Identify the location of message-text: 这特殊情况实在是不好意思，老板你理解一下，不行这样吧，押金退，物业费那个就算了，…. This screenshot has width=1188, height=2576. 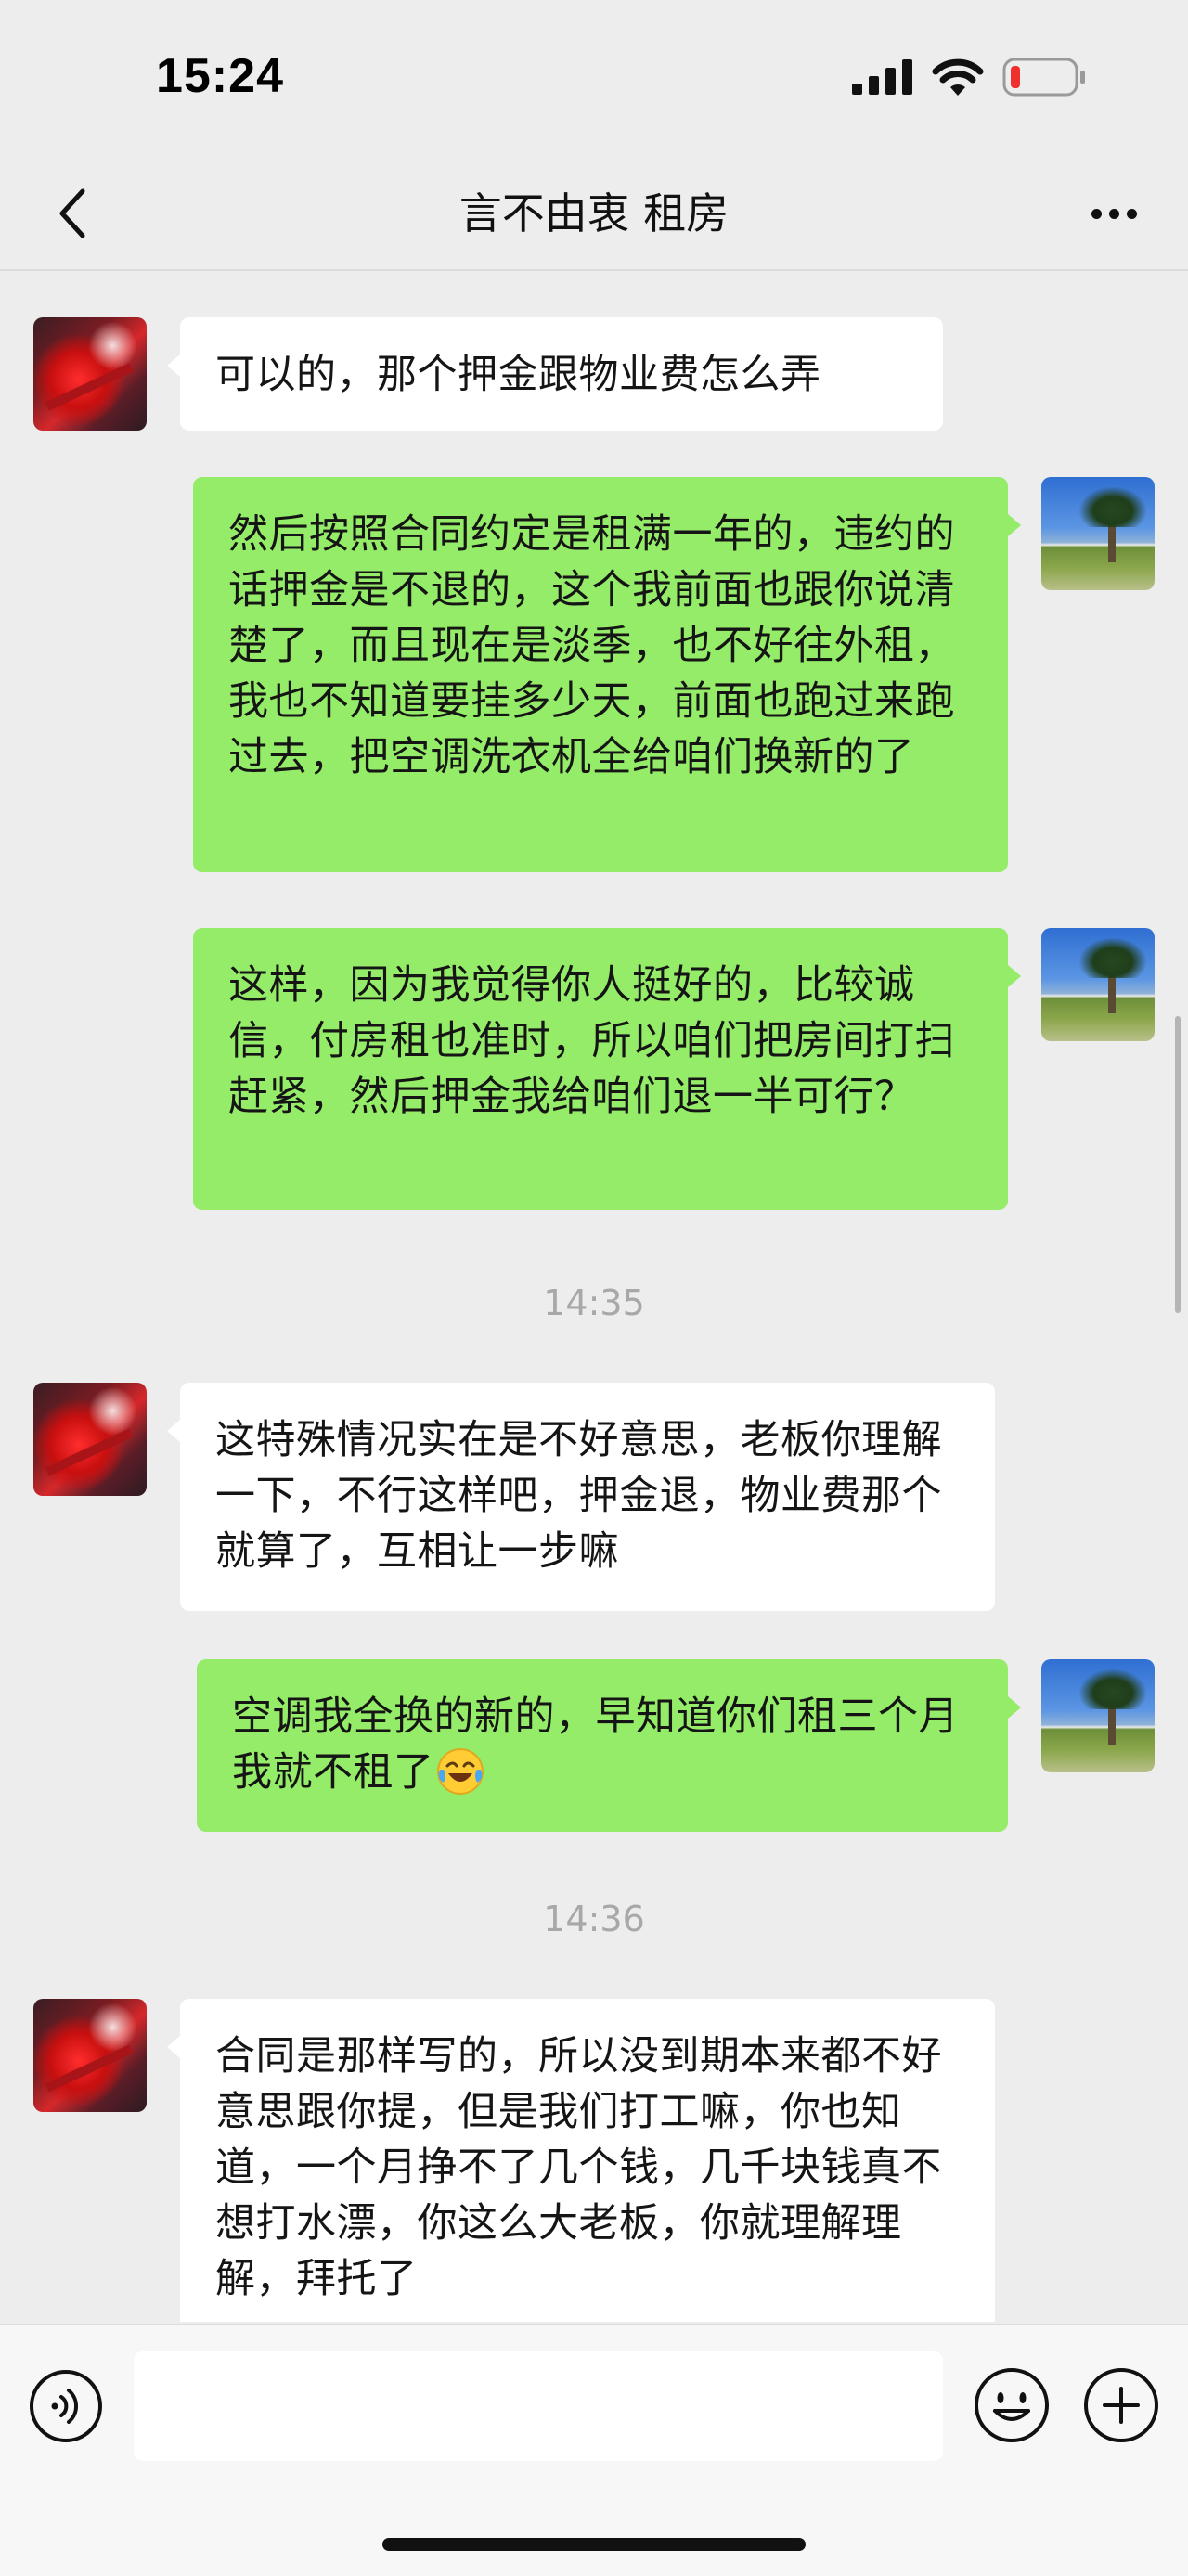
(578, 1496).